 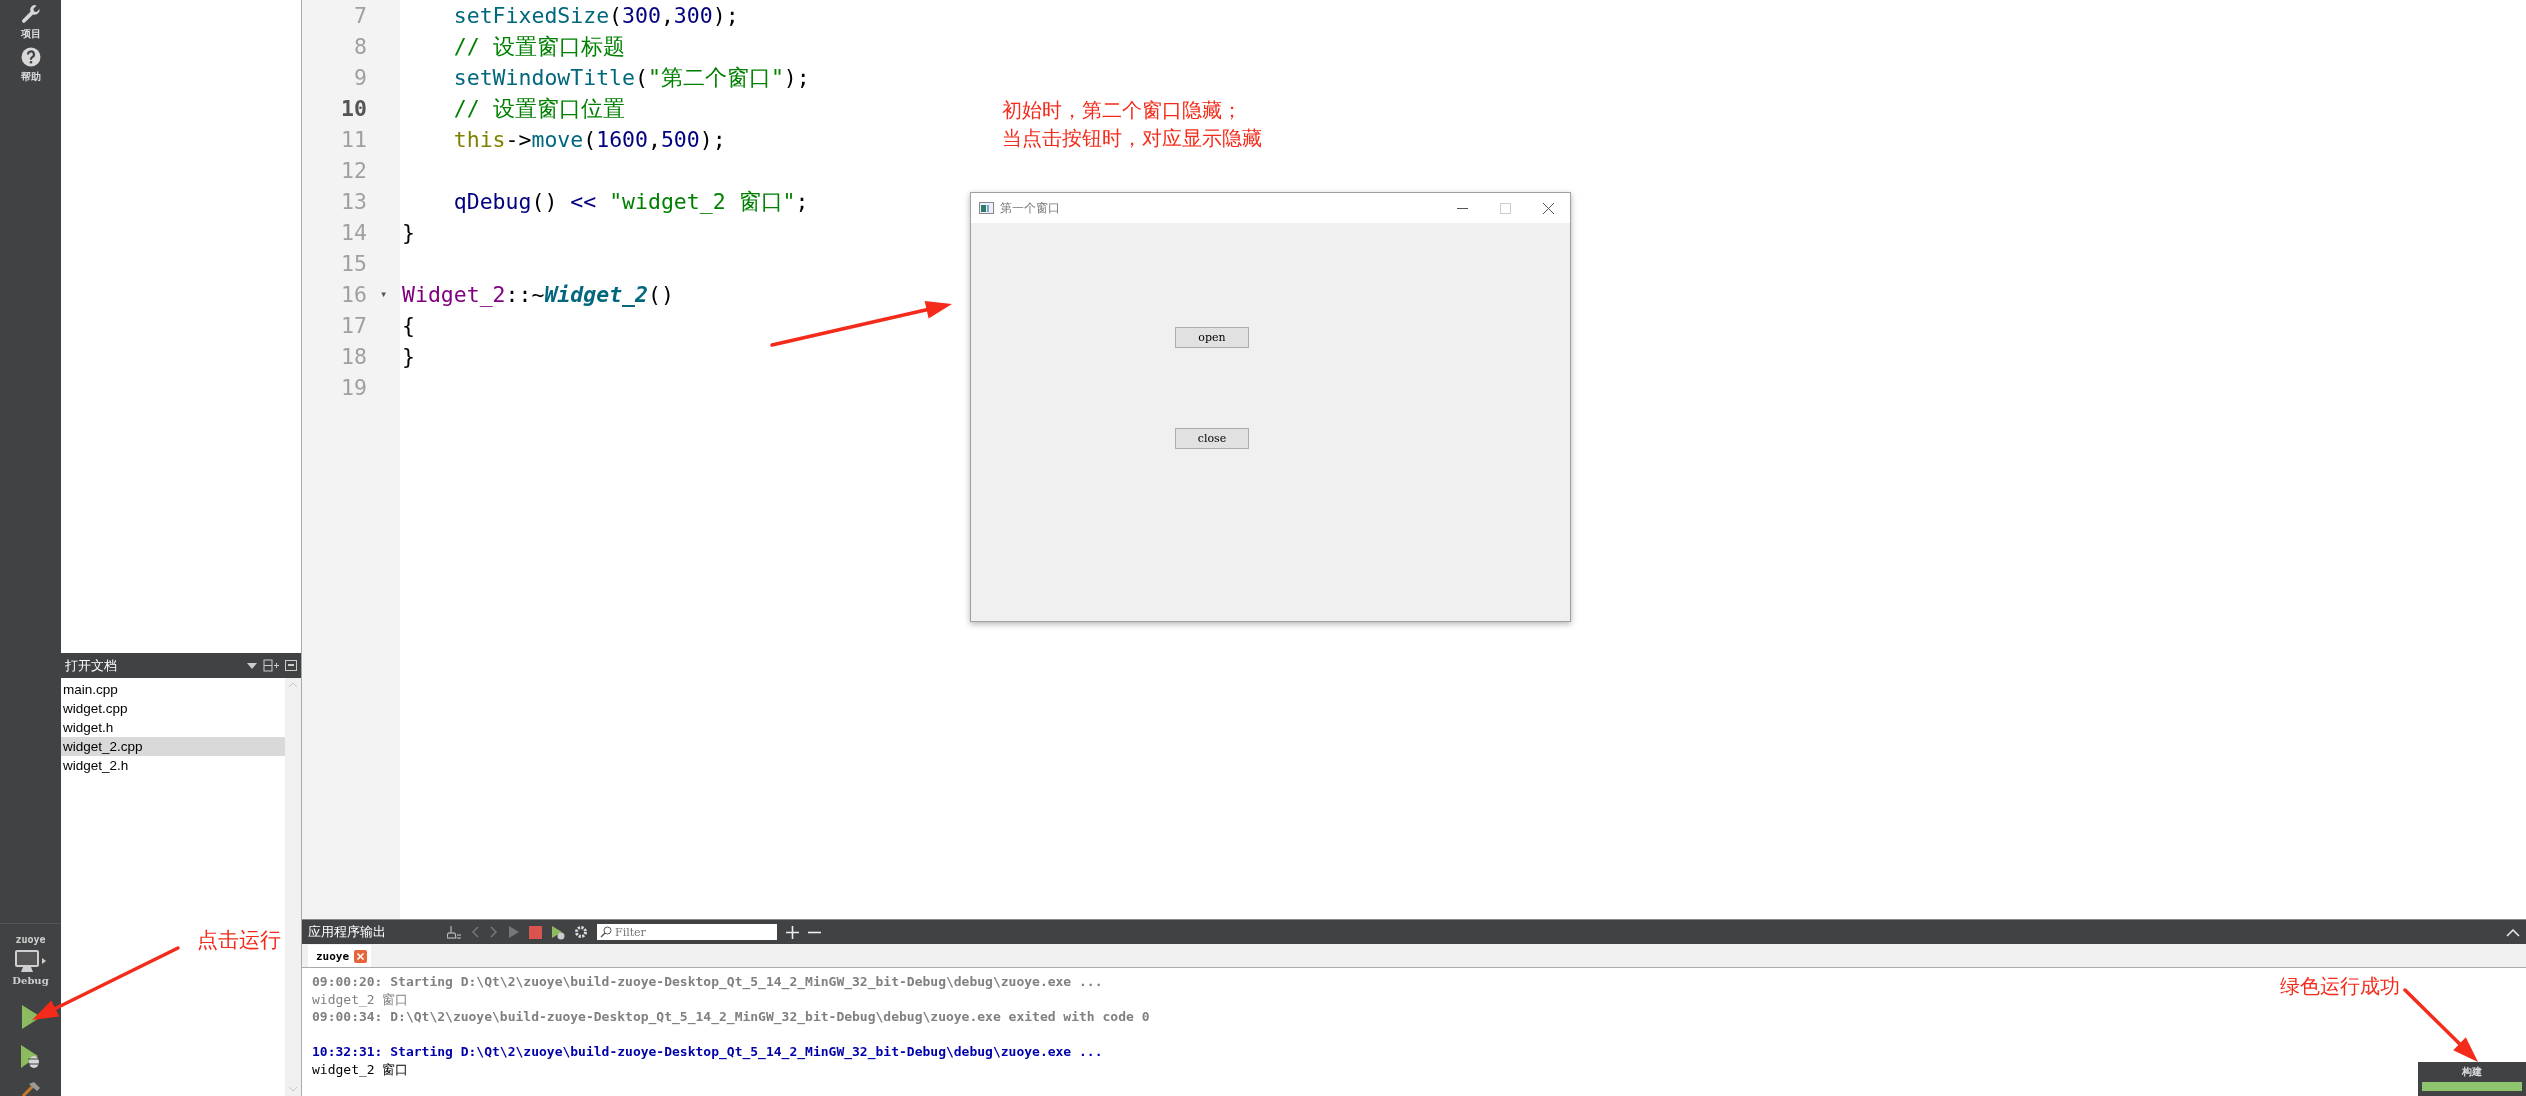 I want to click on annotation-text: 当点击按钮时，对应显示隐藏, so click(x=1132, y=138).